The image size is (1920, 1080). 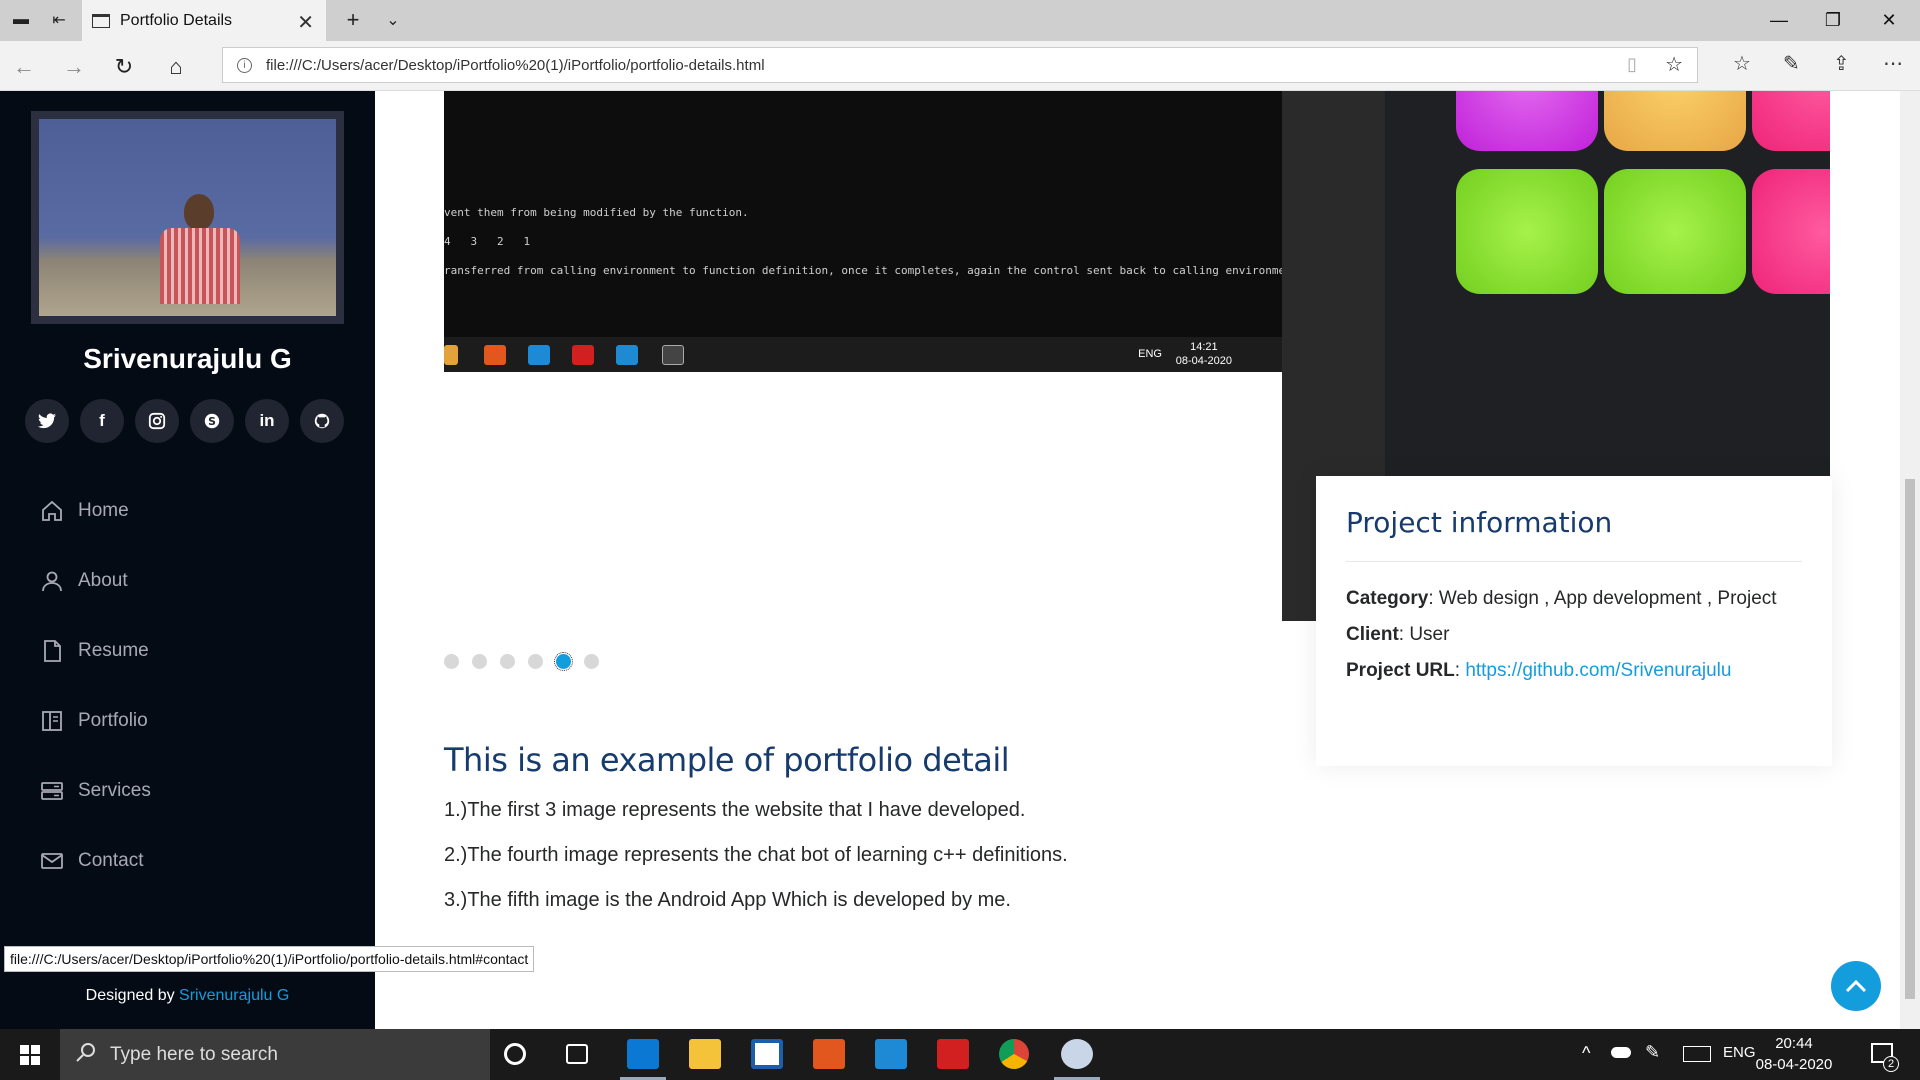 What do you see at coordinates (1203, 361) in the screenshot?
I see `embedded-clock-date: 08-04-2020` at bounding box center [1203, 361].